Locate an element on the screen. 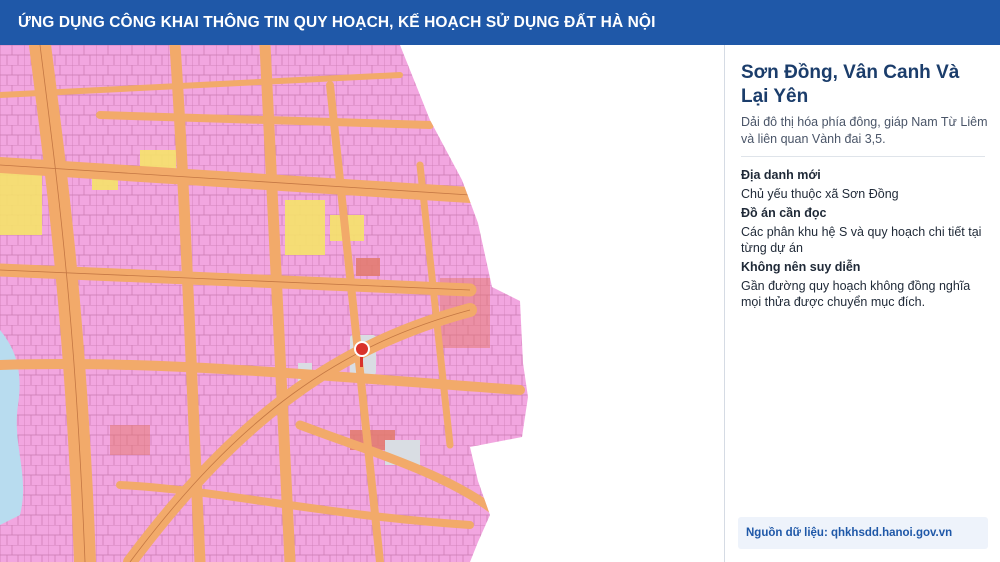 Image resolution: width=1000 pixels, height=562 pixels. section-label: Địa danh mới is located at coordinates (781, 175).